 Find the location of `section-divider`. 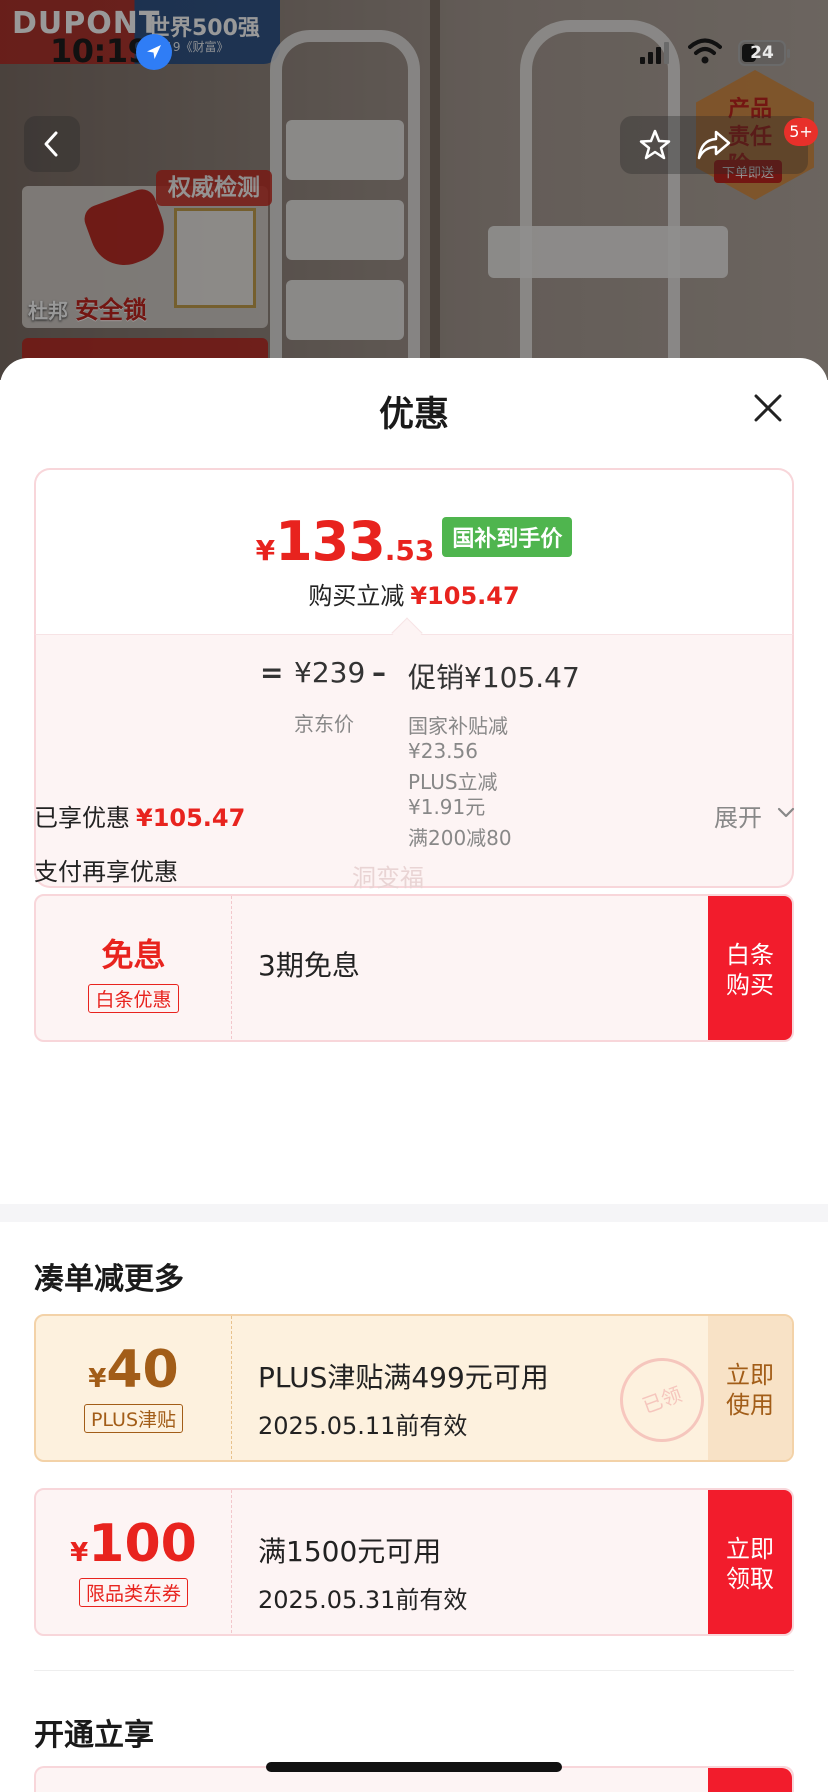

section-divider is located at coordinates (414, 1213).